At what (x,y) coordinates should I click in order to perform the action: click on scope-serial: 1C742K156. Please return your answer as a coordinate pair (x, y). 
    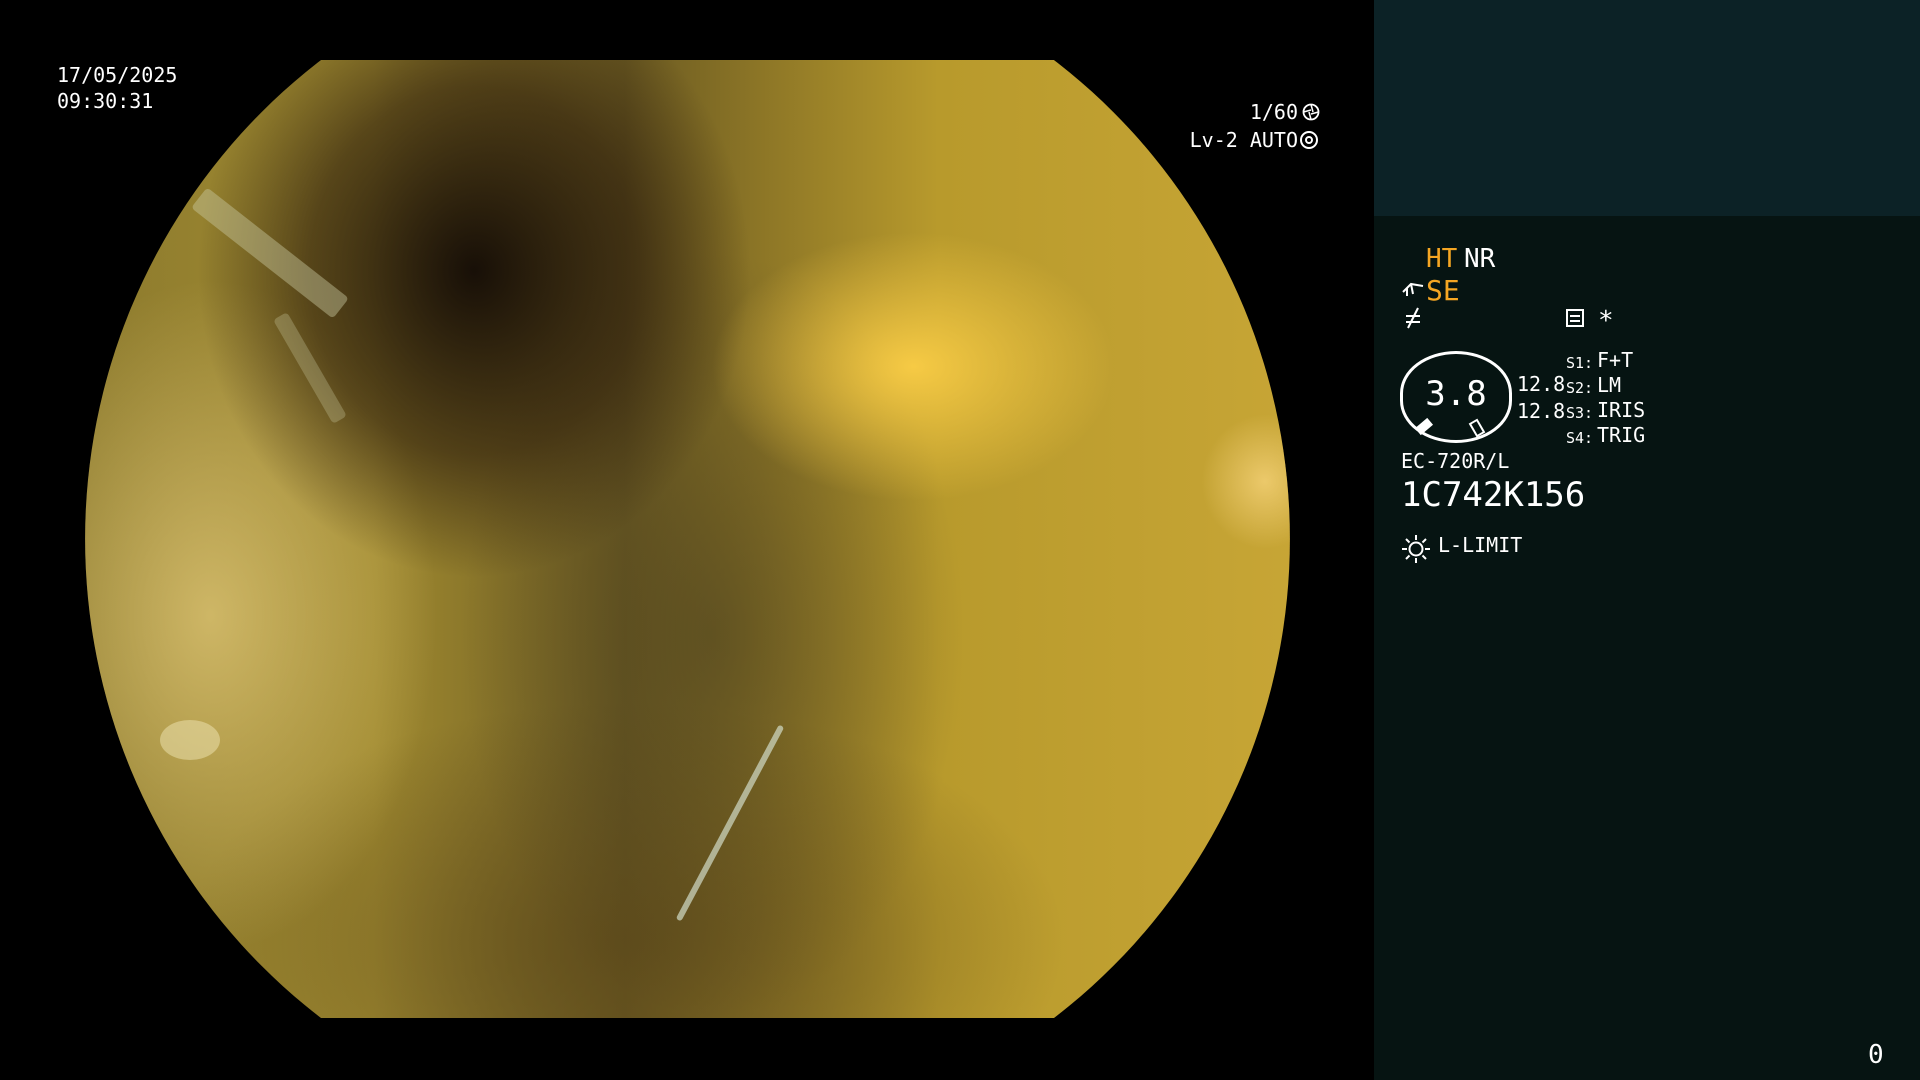
    Looking at the image, I should click on (1493, 495).